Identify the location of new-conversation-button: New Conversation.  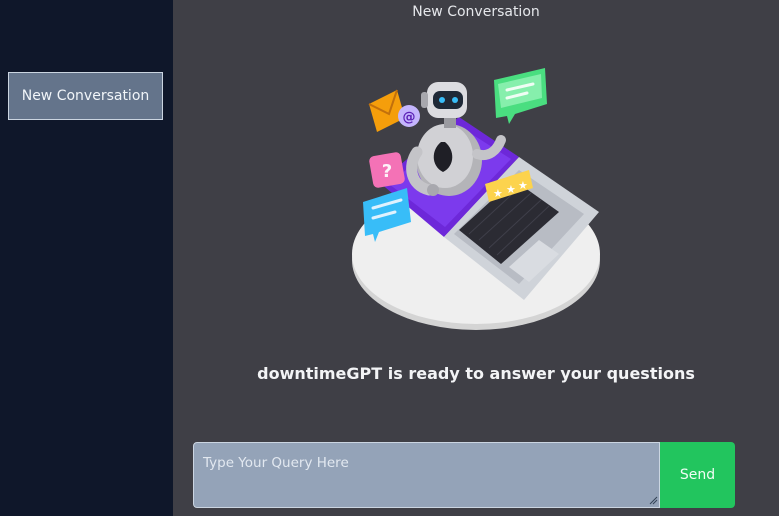
(85, 96).